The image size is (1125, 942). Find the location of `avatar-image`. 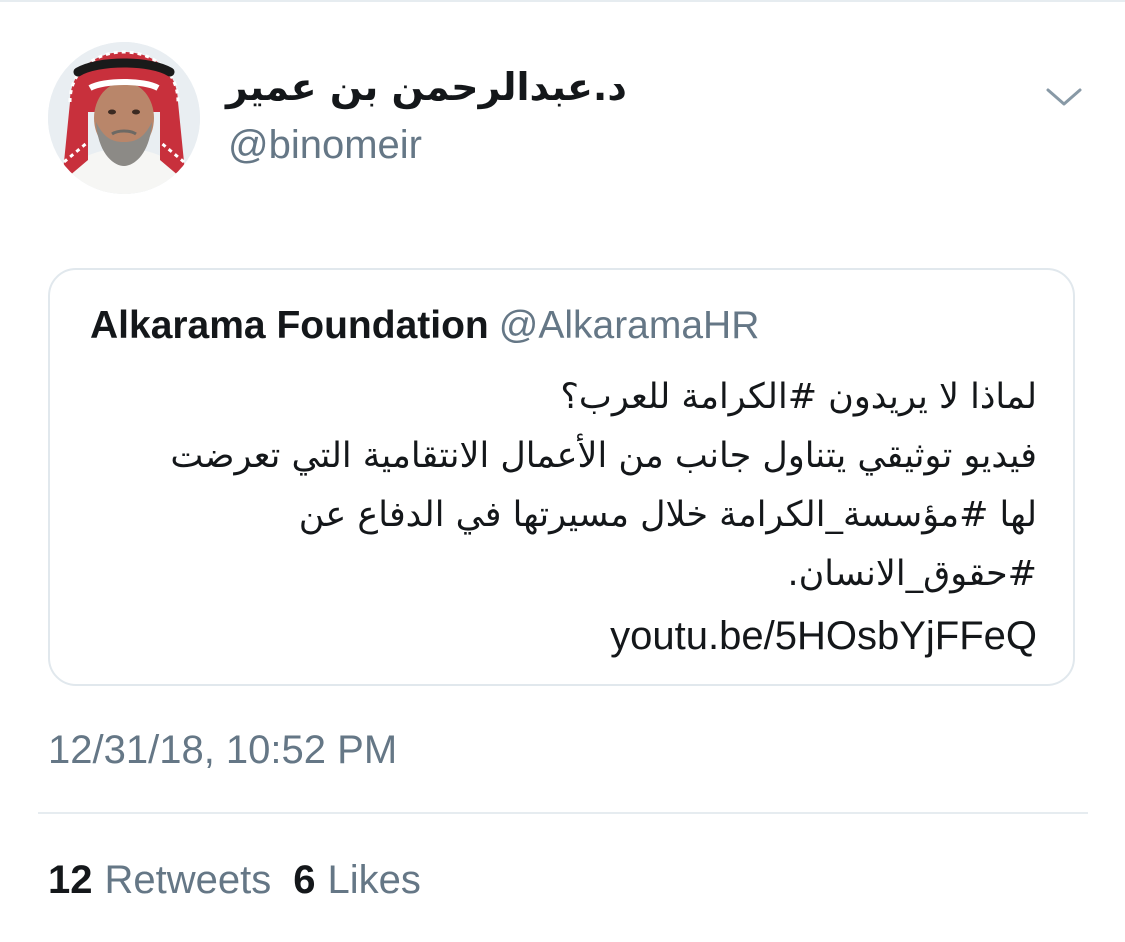

avatar-image is located at coordinates (124, 118).